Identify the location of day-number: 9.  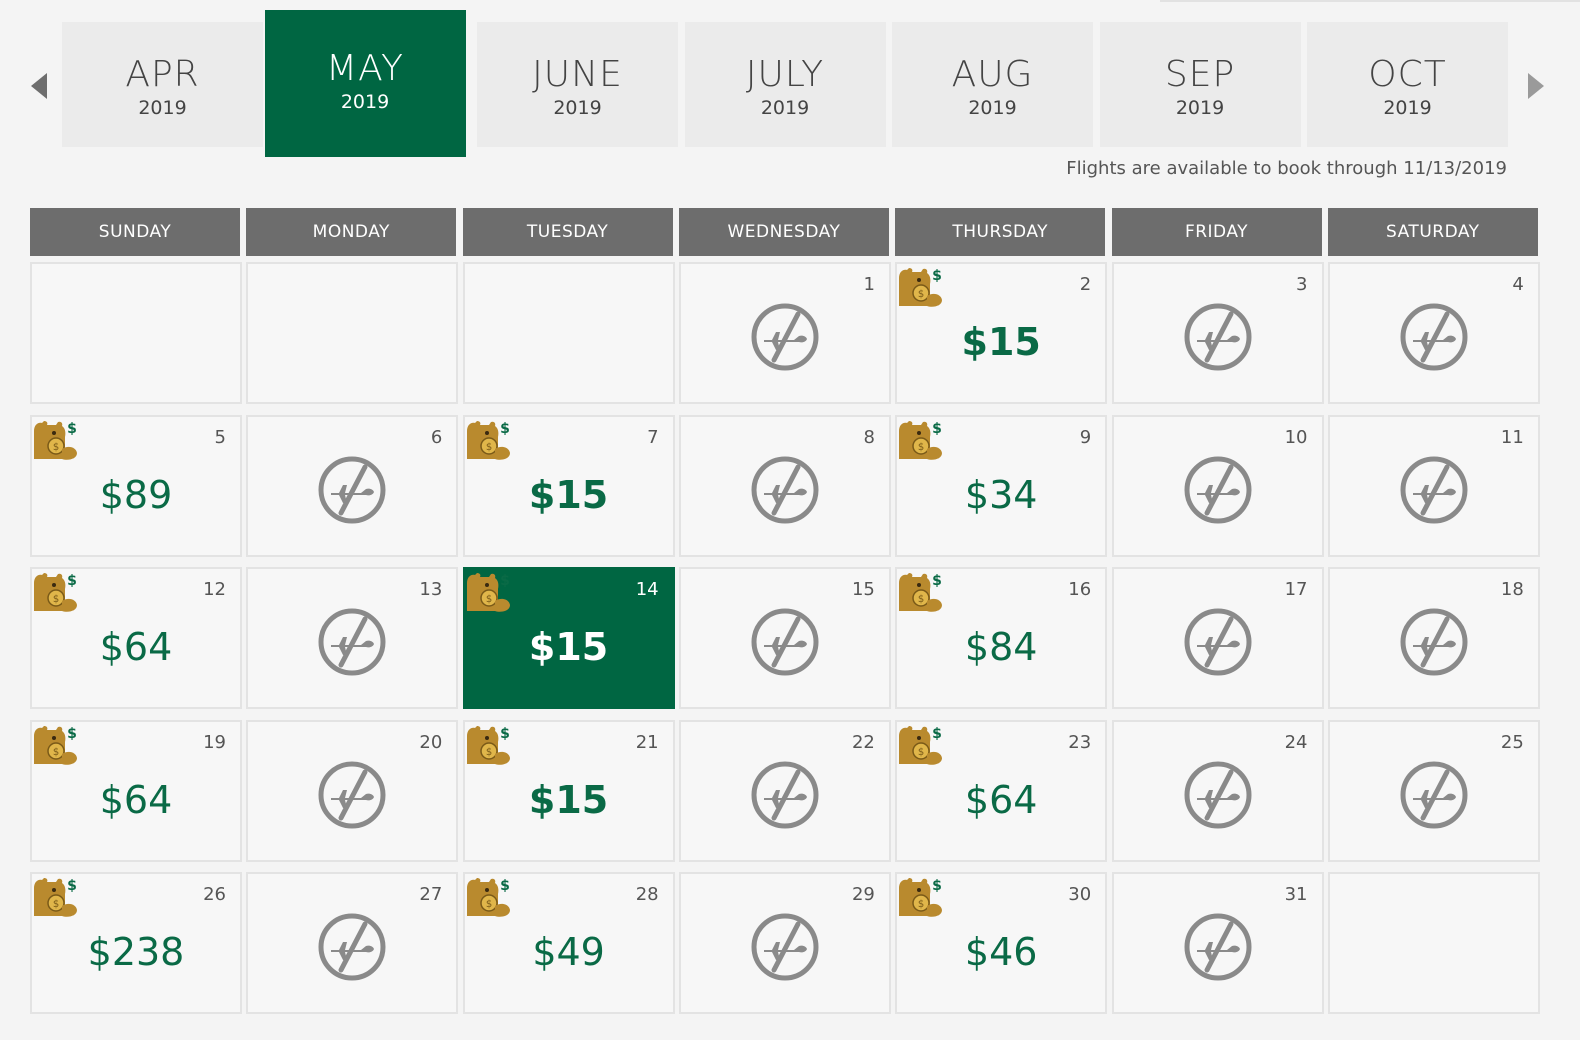
(1085, 437).